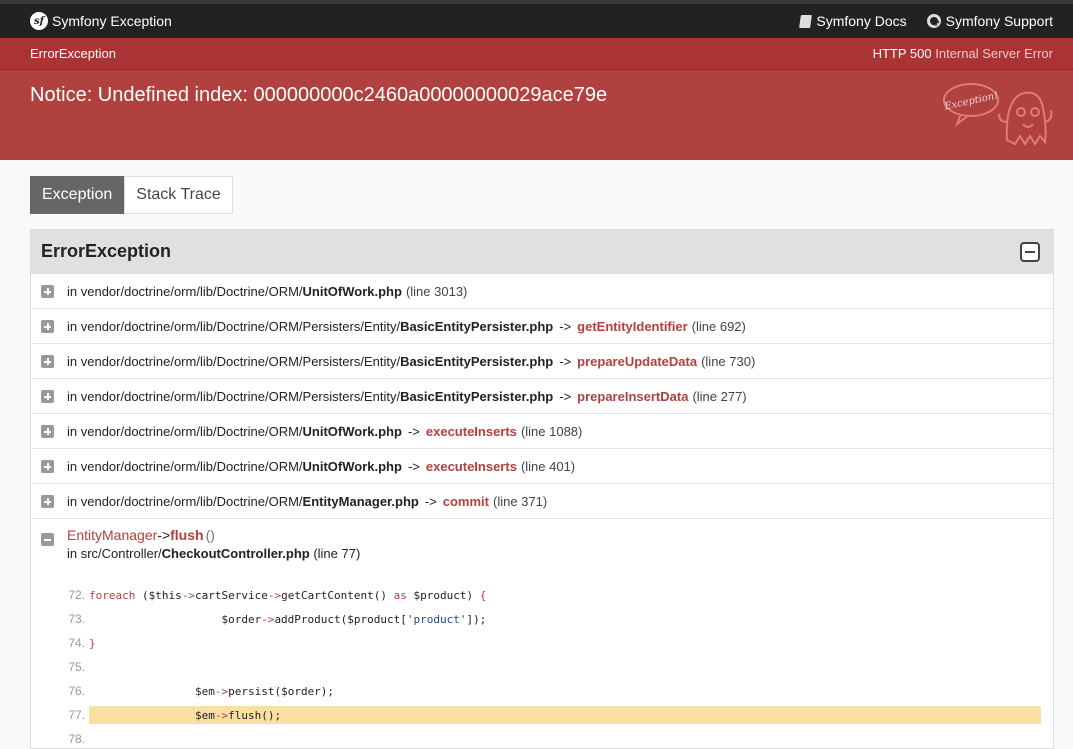 Image resolution: width=1073 pixels, height=749 pixels. Describe the element at coordinates (337, 553) in the screenshot. I see `expanded-line: (line 77)` at that location.